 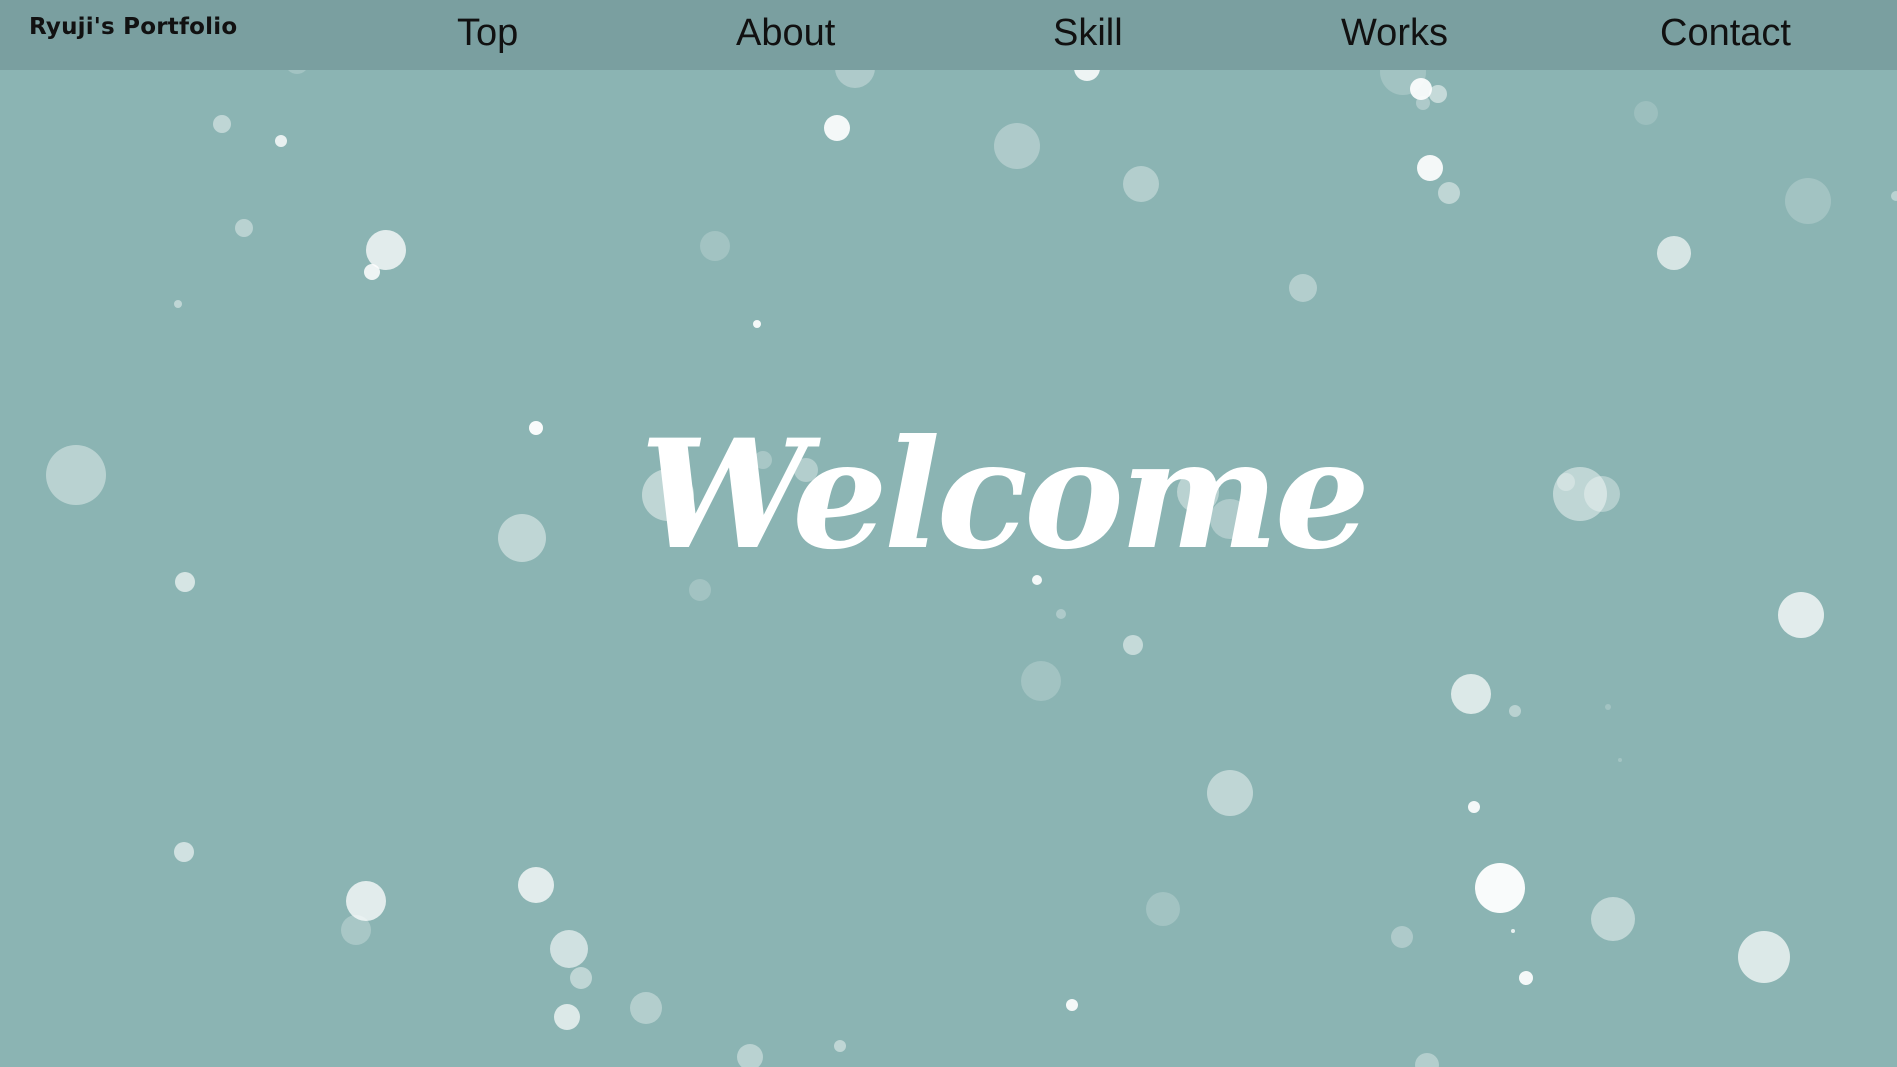 What do you see at coordinates (487, 33) in the screenshot?
I see `nav-link-top: Top` at bounding box center [487, 33].